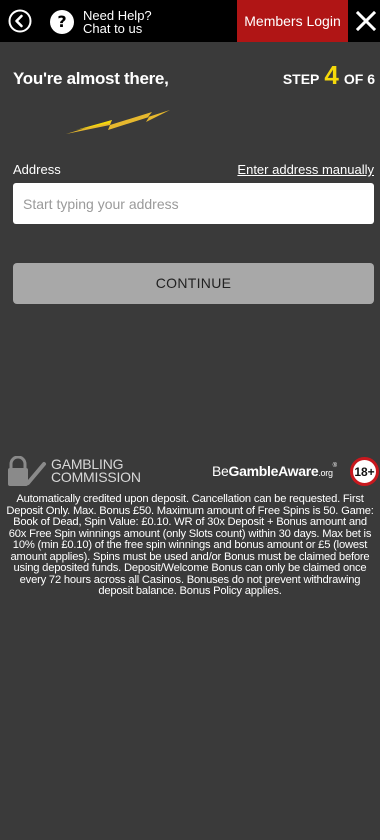  What do you see at coordinates (334, 466) in the screenshot?
I see `bga-registered: ®` at bounding box center [334, 466].